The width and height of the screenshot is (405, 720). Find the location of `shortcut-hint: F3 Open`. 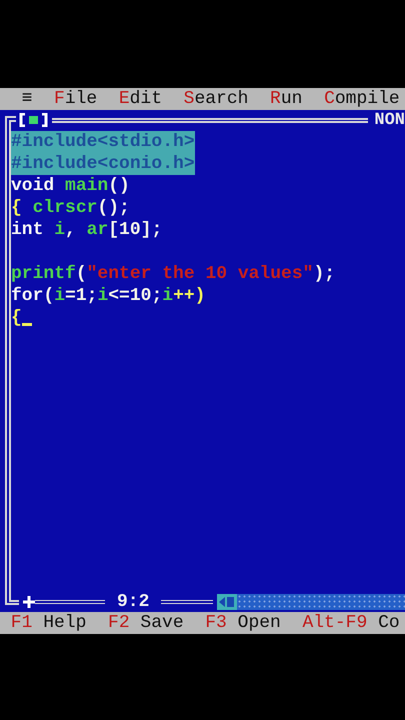

shortcut-hint: F3 Open is located at coordinates (243, 623).